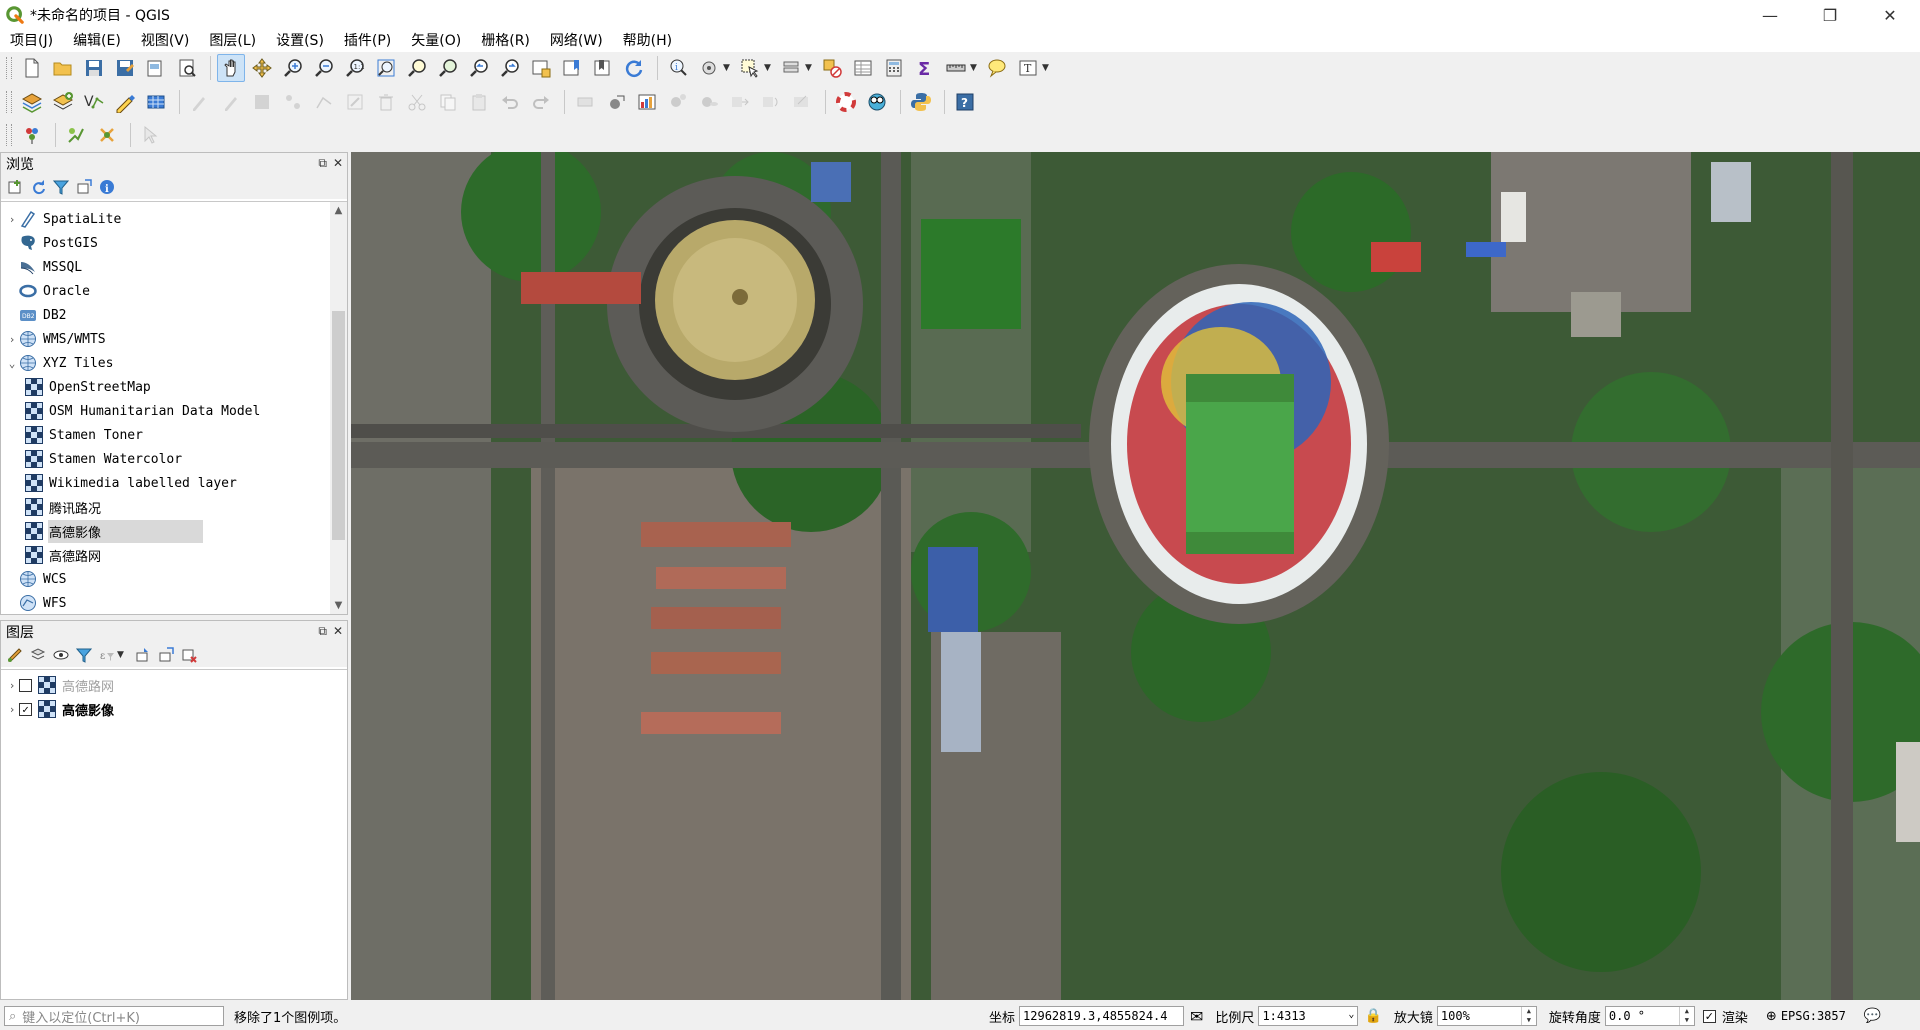 The width and height of the screenshot is (1920, 1030). Describe the element at coordinates (166, 655) in the screenshot. I see `collapse-all-layers-button` at that location.